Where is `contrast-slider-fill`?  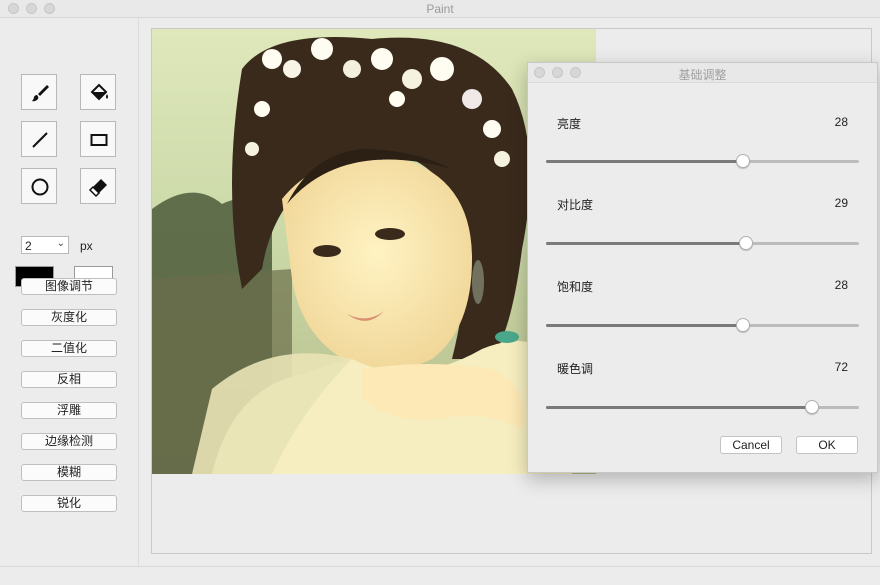
contrast-slider-fill is located at coordinates (646, 243).